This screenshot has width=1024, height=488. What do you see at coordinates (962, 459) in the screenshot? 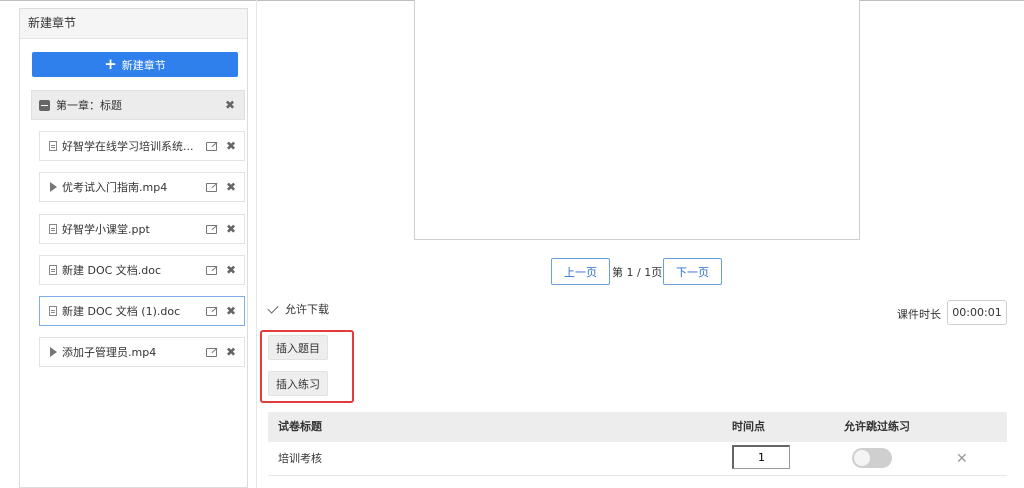
I see `delete-row-icon: ✕` at bounding box center [962, 459].